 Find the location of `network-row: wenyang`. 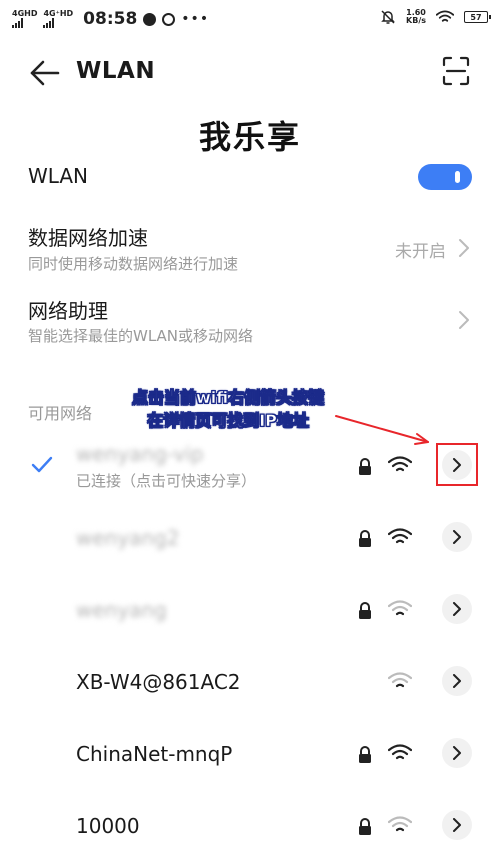

network-row: wenyang is located at coordinates (250, 608).